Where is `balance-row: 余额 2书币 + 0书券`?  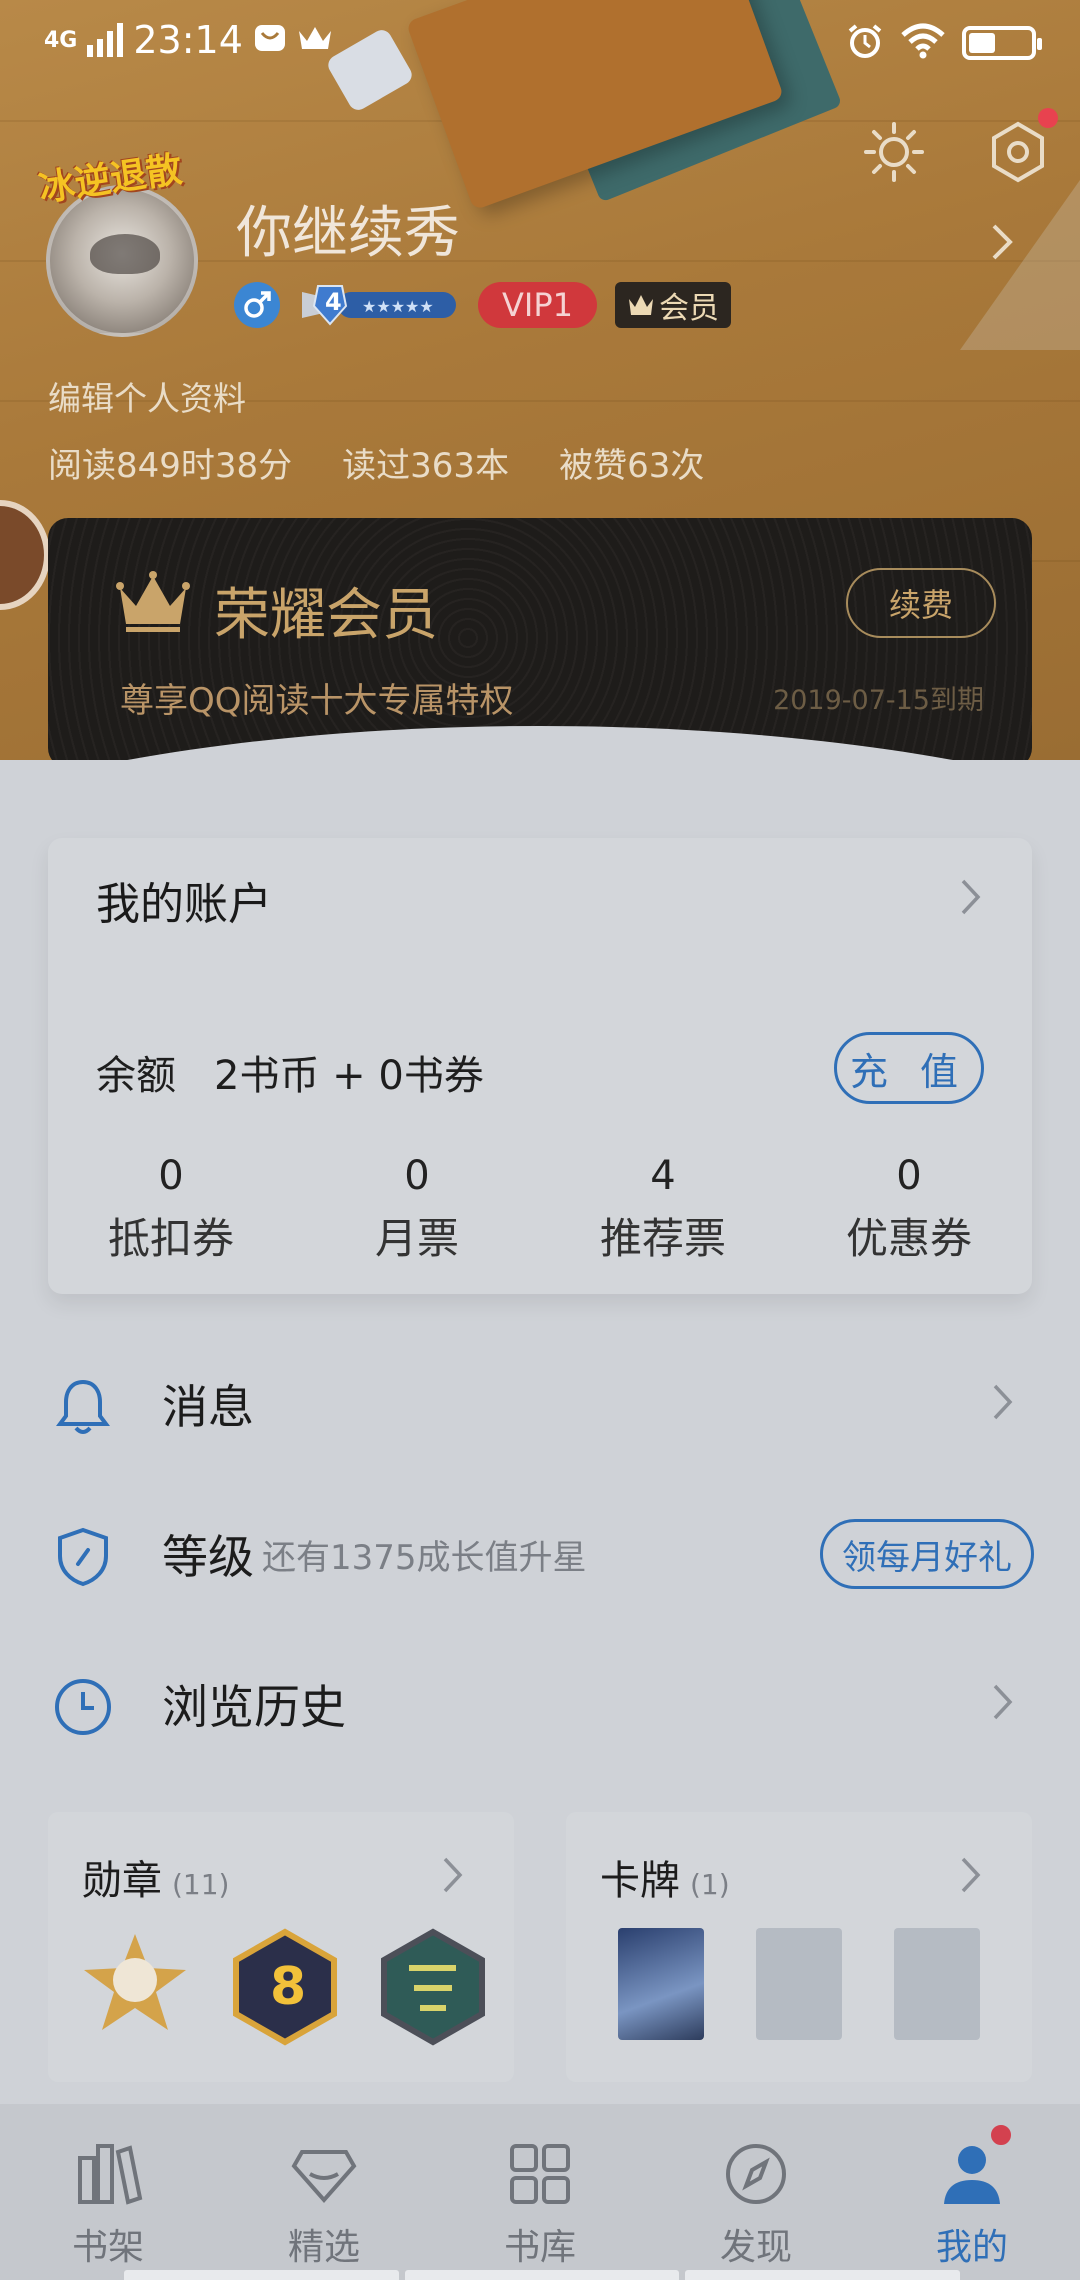
balance-row: 余额 2书币 + 0书券 is located at coordinates (290, 1072).